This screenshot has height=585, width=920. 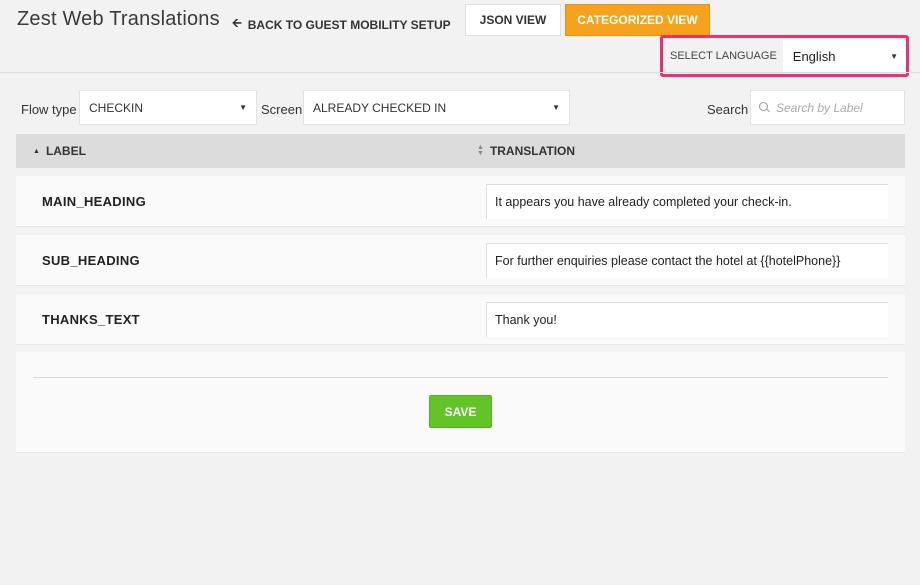 What do you see at coordinates (91, 260) in the screenshot?
I see `row-label: SUB_HEADING` at bounding box center [91, 260].